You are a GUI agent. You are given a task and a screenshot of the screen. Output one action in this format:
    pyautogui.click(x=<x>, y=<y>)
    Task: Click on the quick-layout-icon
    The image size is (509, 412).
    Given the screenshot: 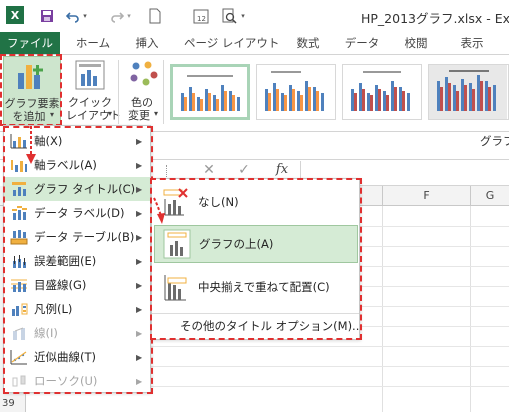 What is the action you would take?
    pyautogui.click(x=90, y=76)
    